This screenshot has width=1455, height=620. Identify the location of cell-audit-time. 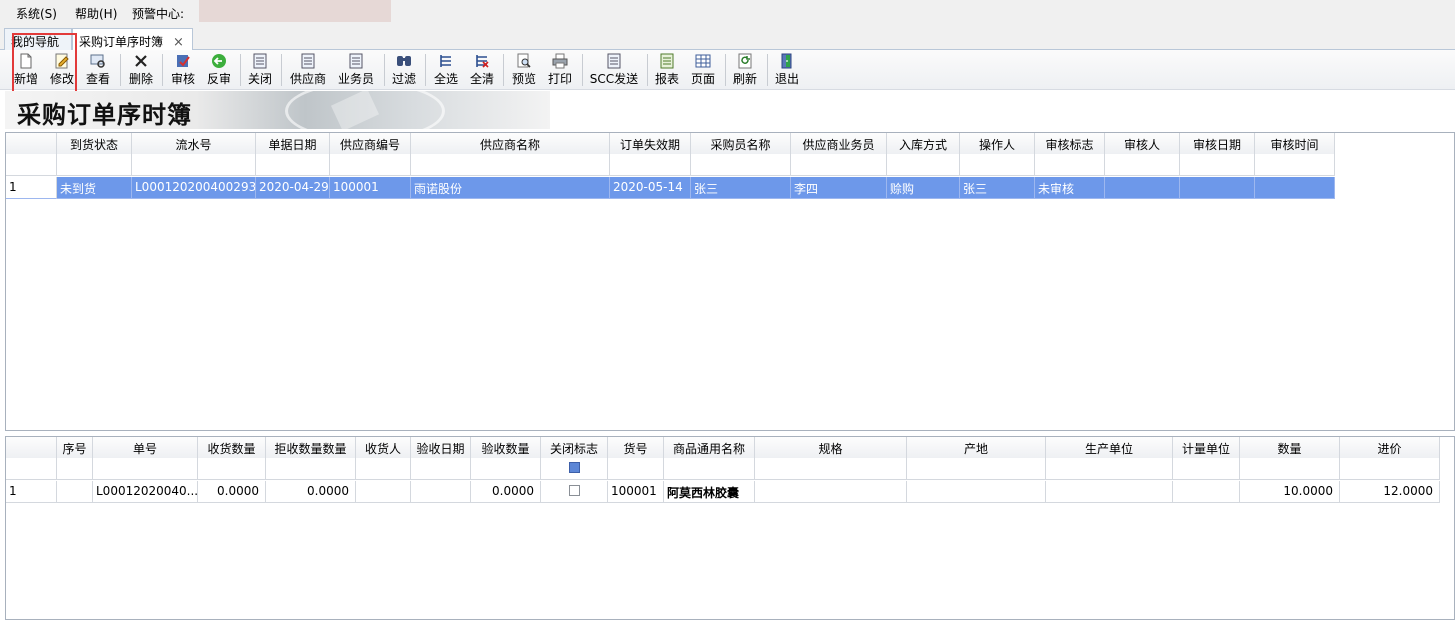
(1295, 188).